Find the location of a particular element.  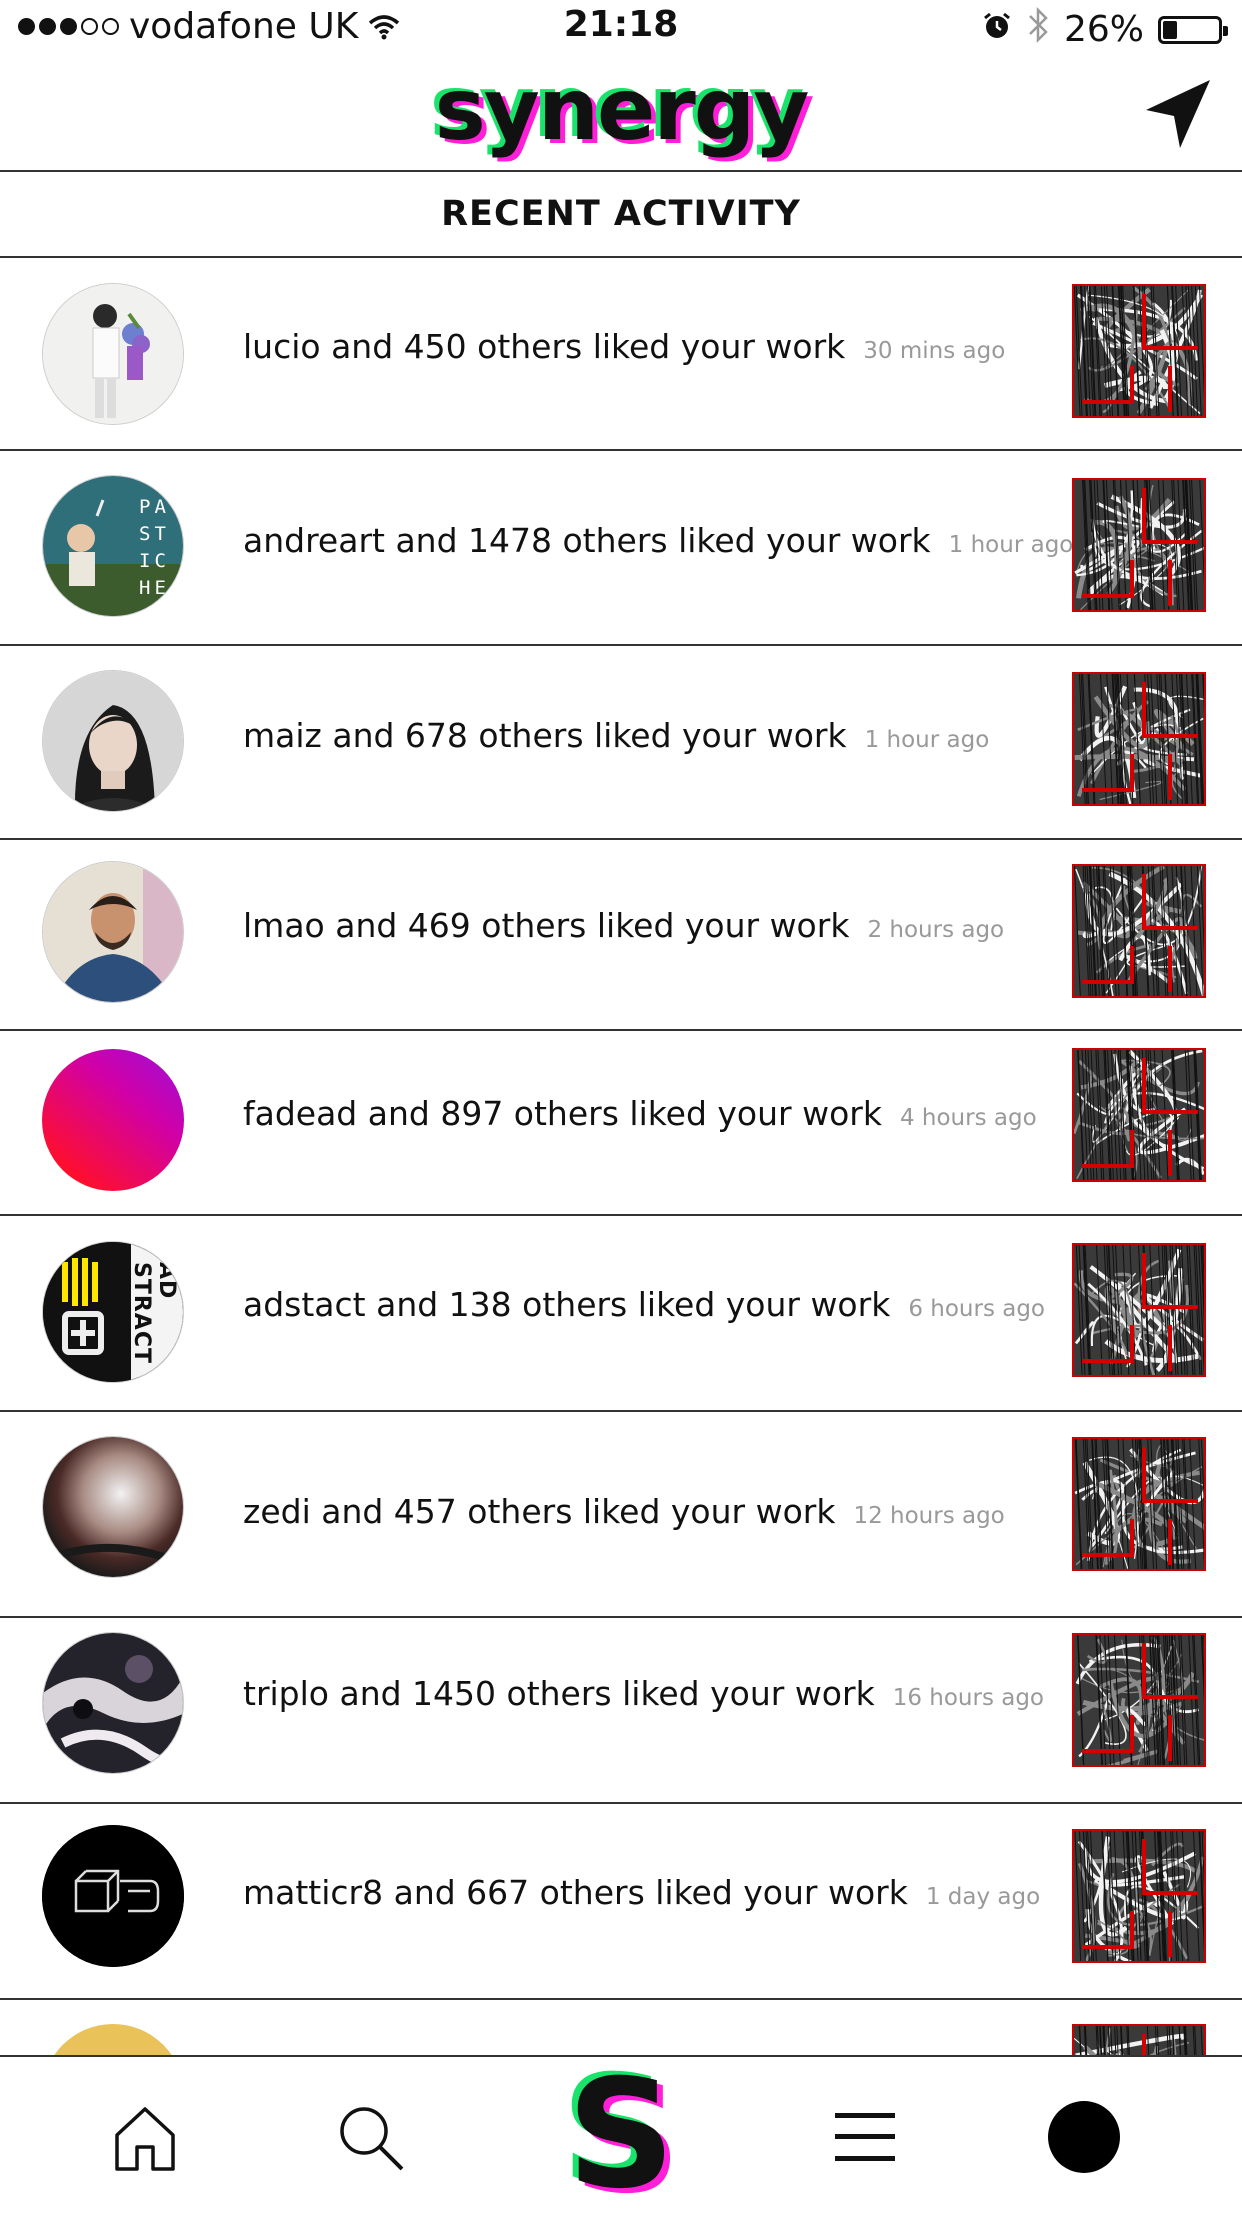

time-ago: 6 hours ago is located at coordinates (976, 1309).